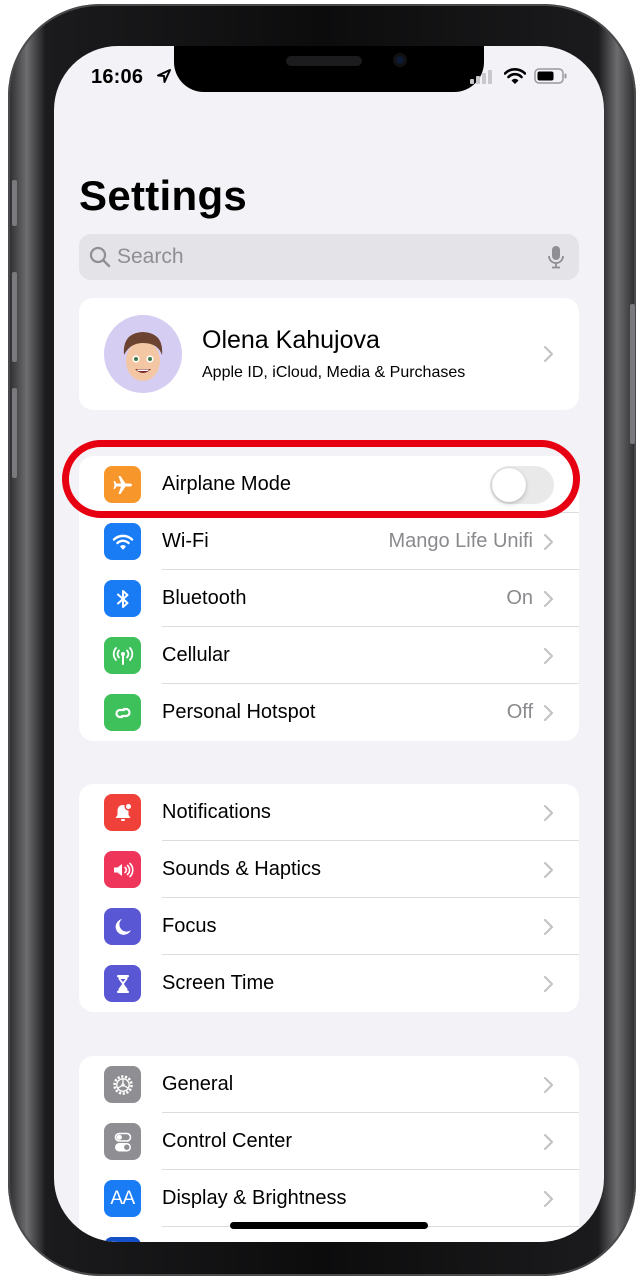  What do you see at coordinates (122, 655) in the screenshot?
I see `antenna-icon` at bounding box center [122, 655].